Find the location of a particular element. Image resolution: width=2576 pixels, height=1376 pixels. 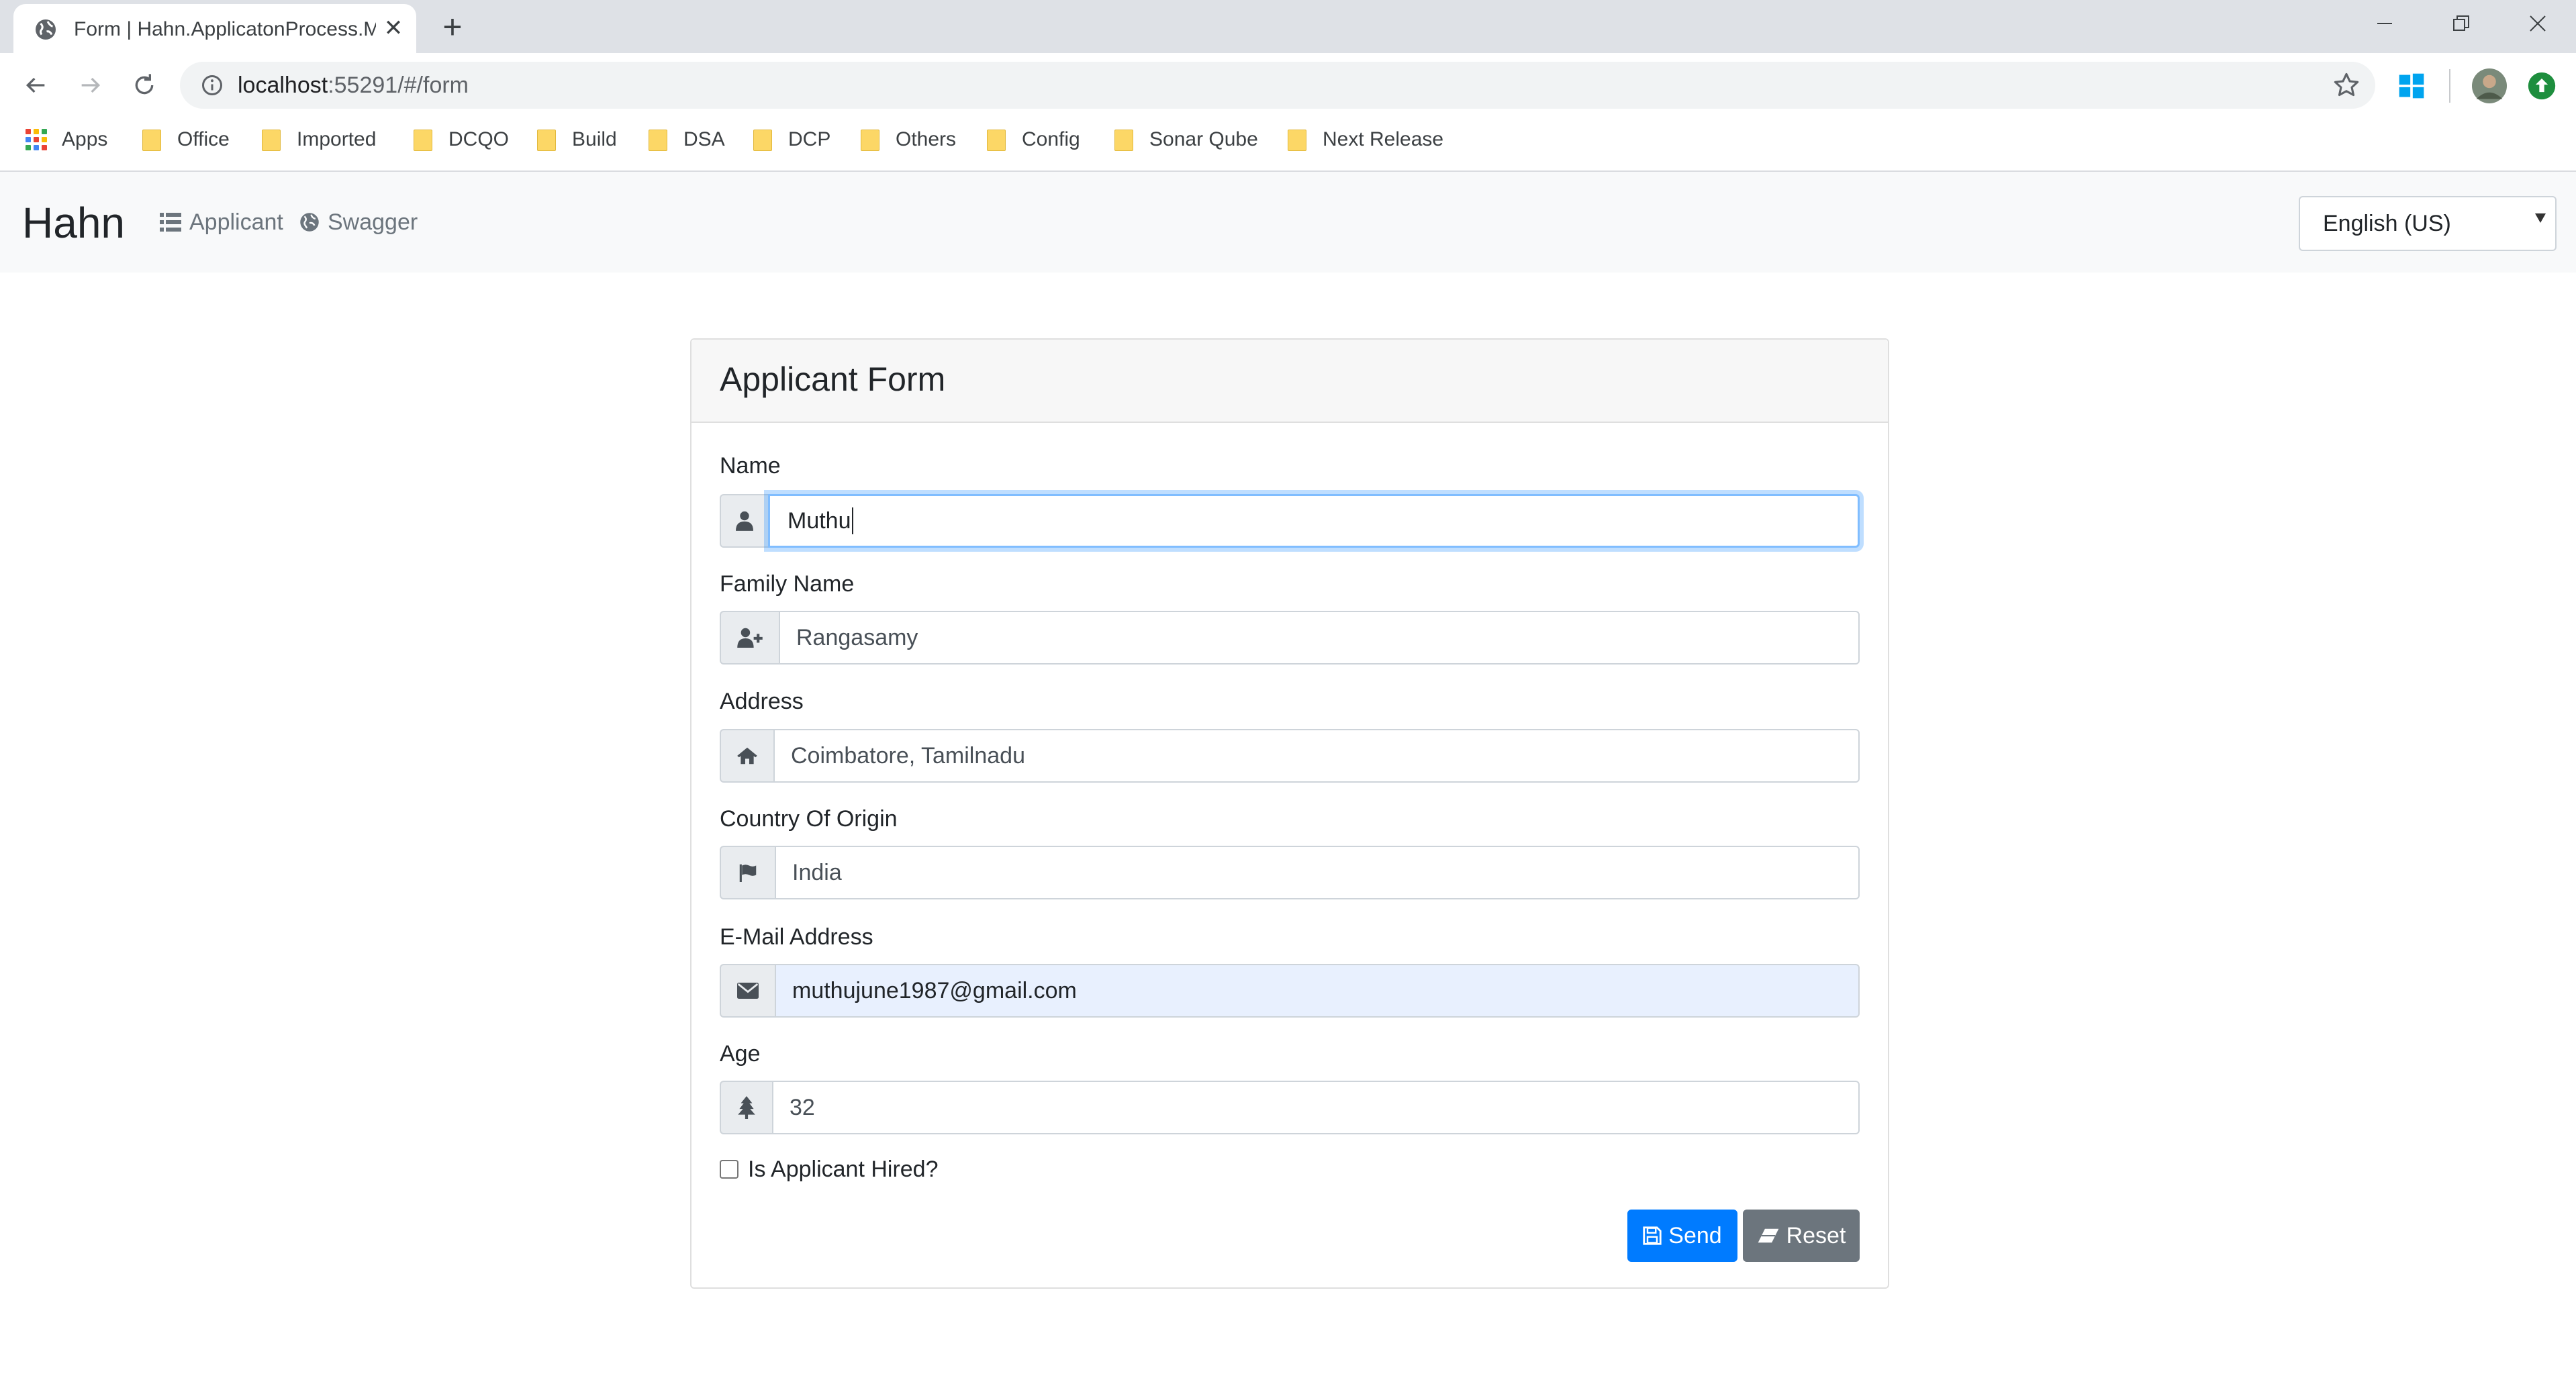

forward-icon is located at coordinates (90, 86).